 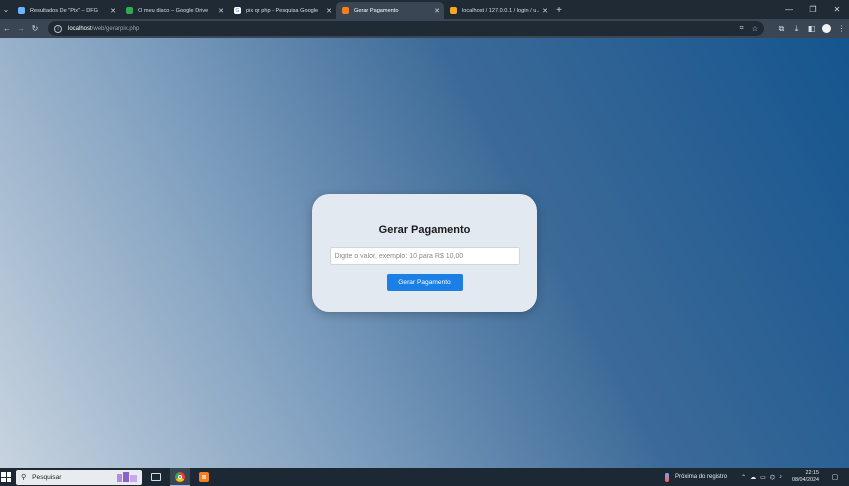 I want to click on translate-icon: ⌗, so click(x=742, y=29).